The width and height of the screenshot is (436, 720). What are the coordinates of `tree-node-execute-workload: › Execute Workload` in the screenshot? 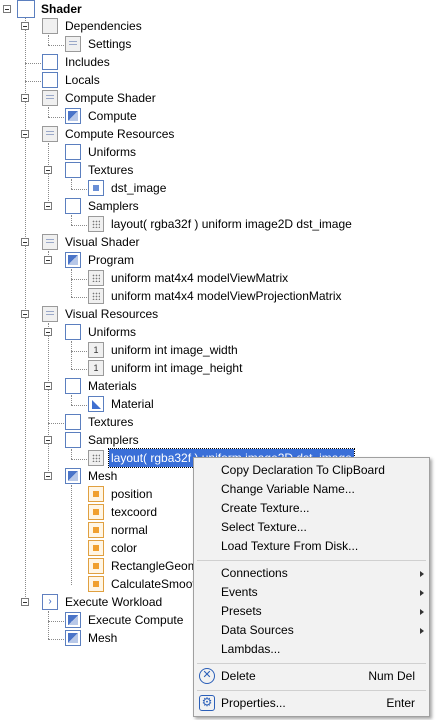 It's located at (96, 602).